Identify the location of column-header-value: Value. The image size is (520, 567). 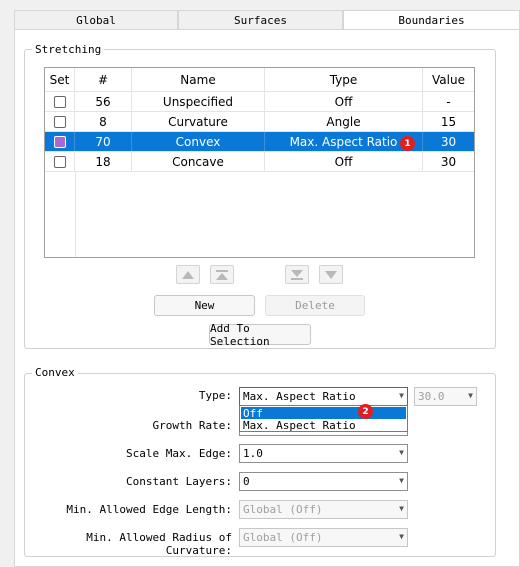
(448, 79).